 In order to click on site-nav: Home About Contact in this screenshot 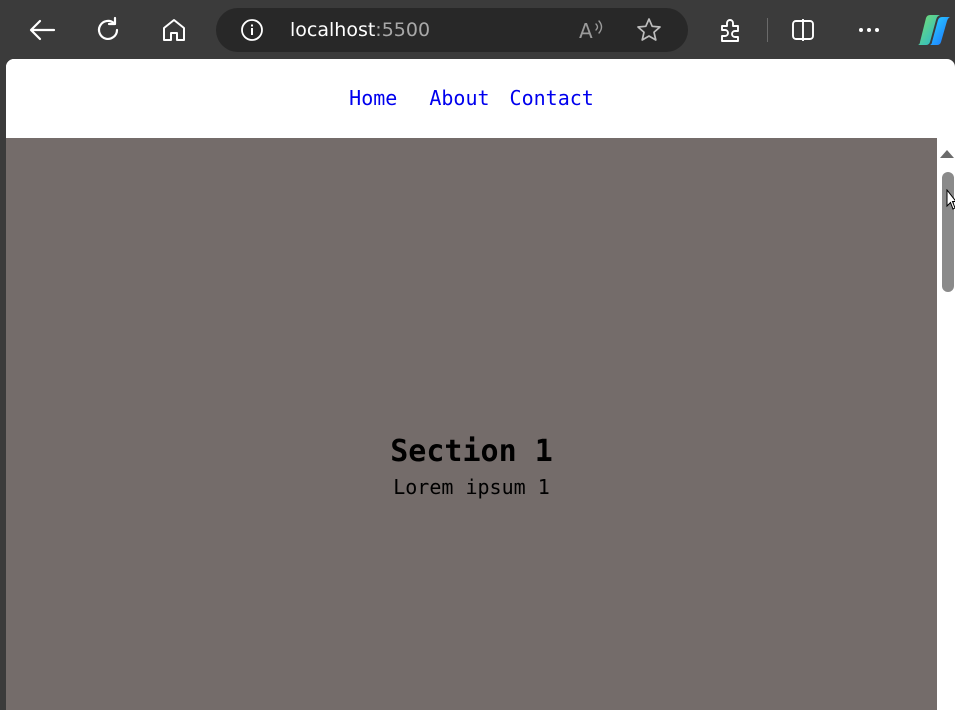, I will do `click(471, 98)`.